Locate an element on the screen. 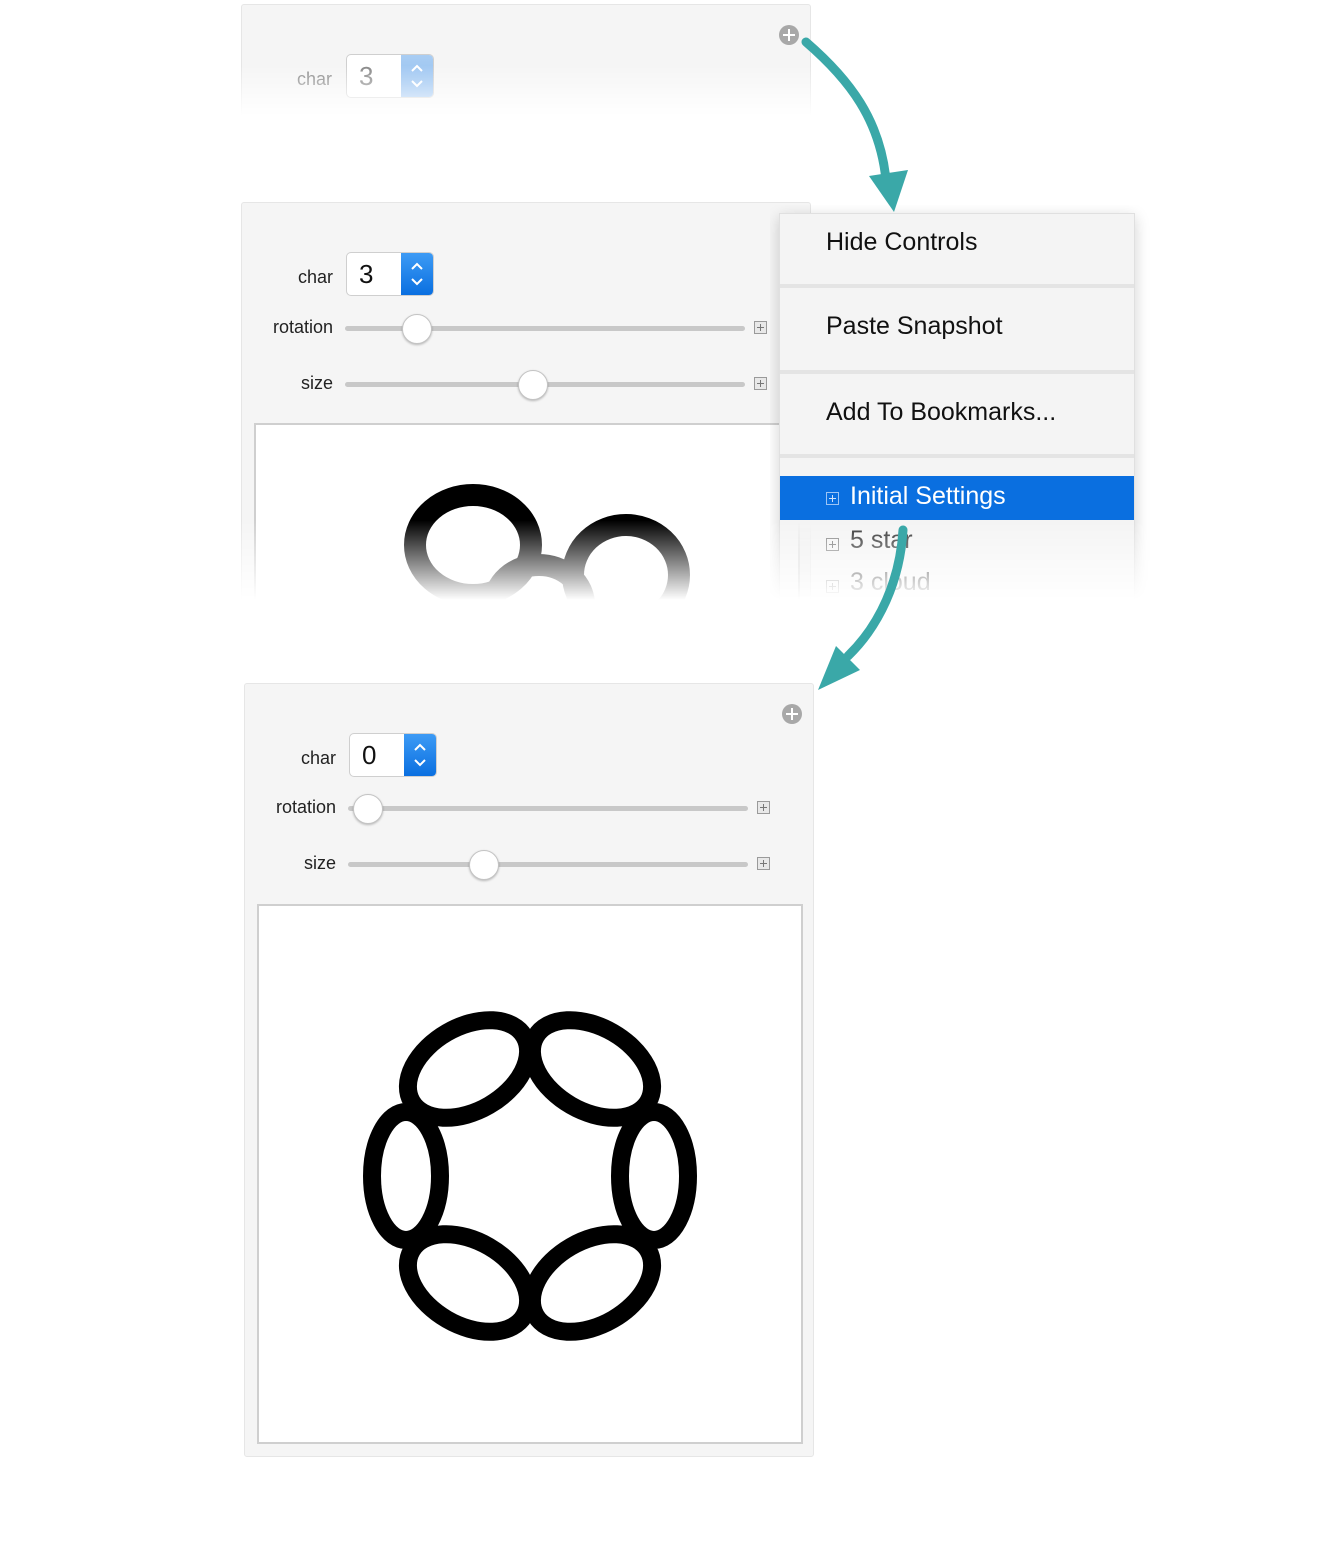 The height and width of the screenshot is (1552, 1340). size-slider is located at coordinates (548, 864).